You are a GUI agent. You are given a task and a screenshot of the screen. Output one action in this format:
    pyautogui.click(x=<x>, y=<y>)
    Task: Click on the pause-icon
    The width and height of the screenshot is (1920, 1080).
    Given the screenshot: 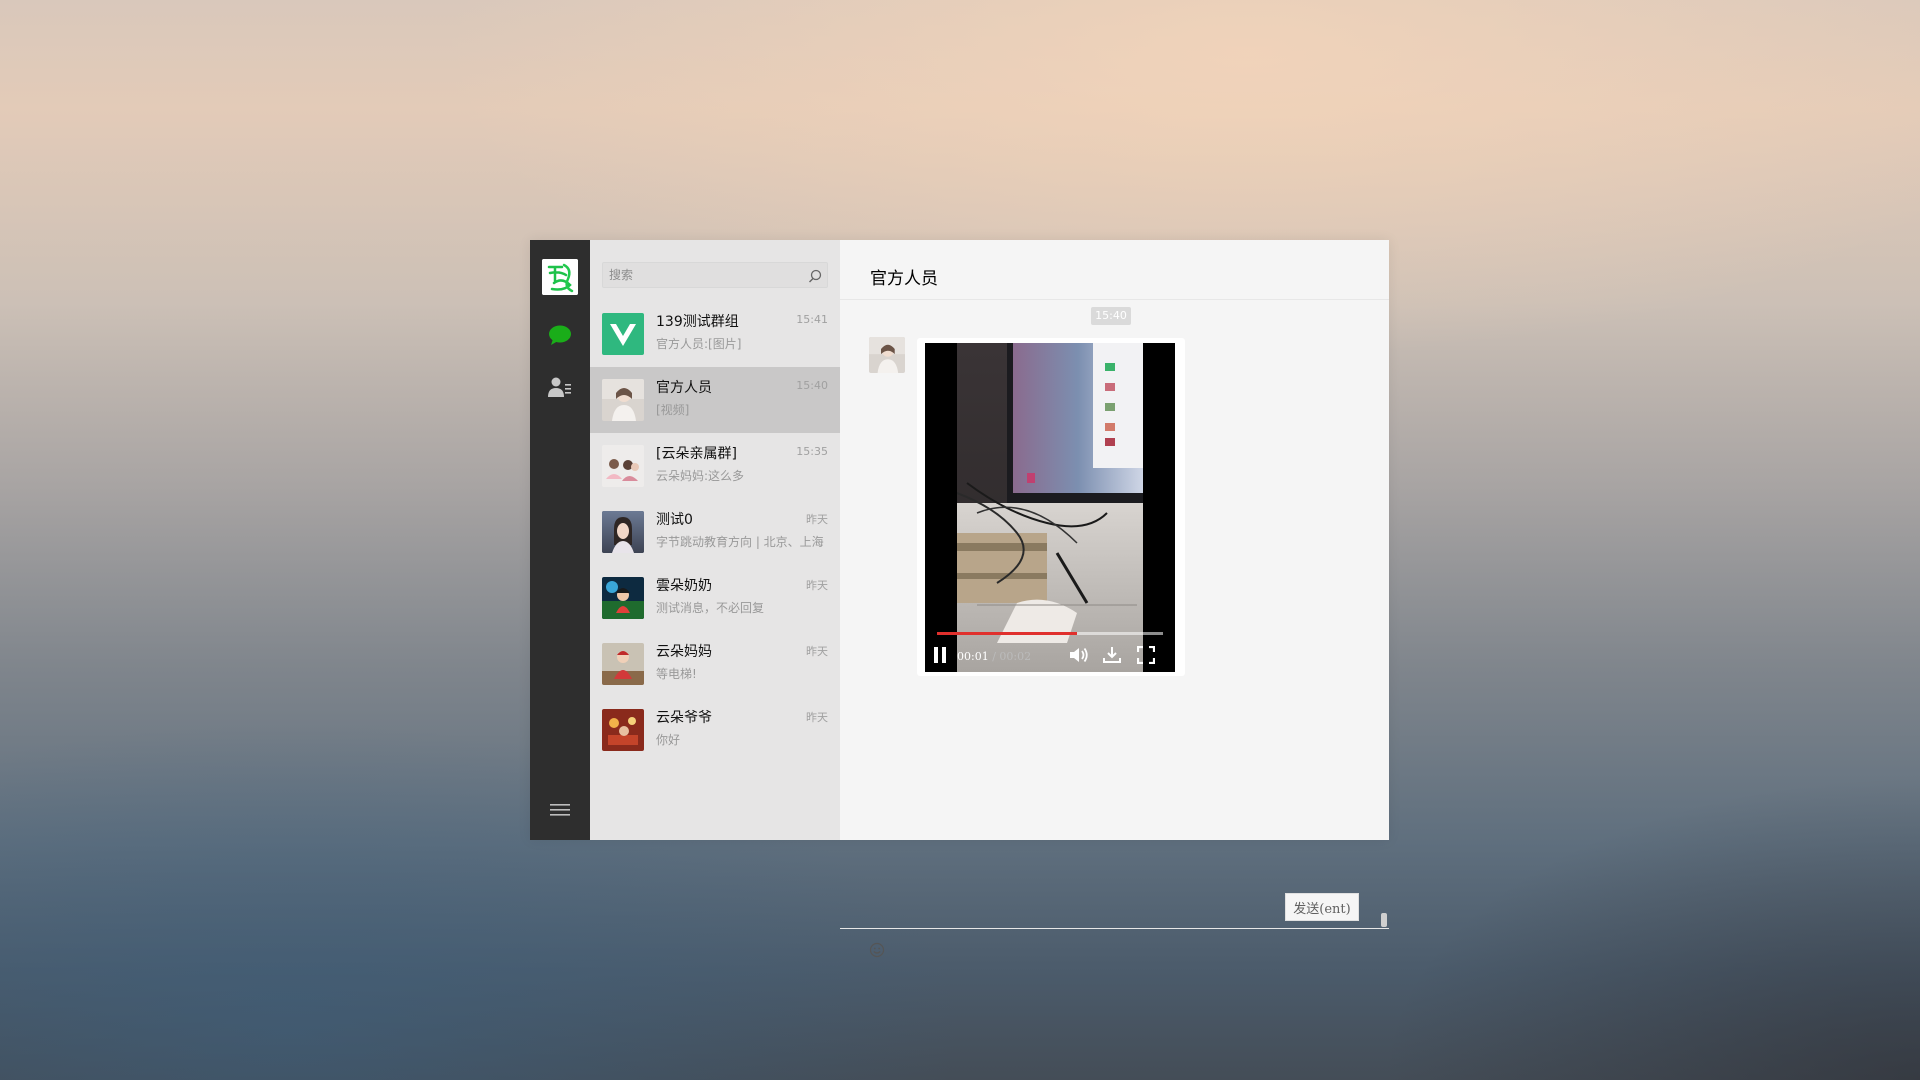 What is the action you would take?
    pyautogui.click(x=940, y=657)
    